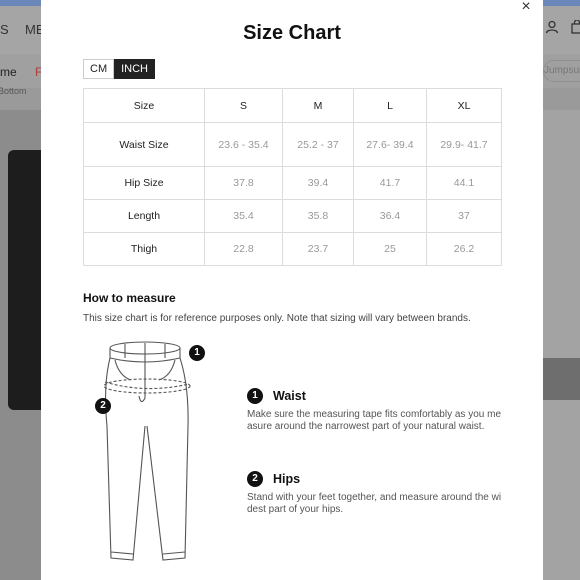  Describe the element at coordinates (243, 144) in the screenshot. I see `table-cell: 23.6 - 35.4` at that location.